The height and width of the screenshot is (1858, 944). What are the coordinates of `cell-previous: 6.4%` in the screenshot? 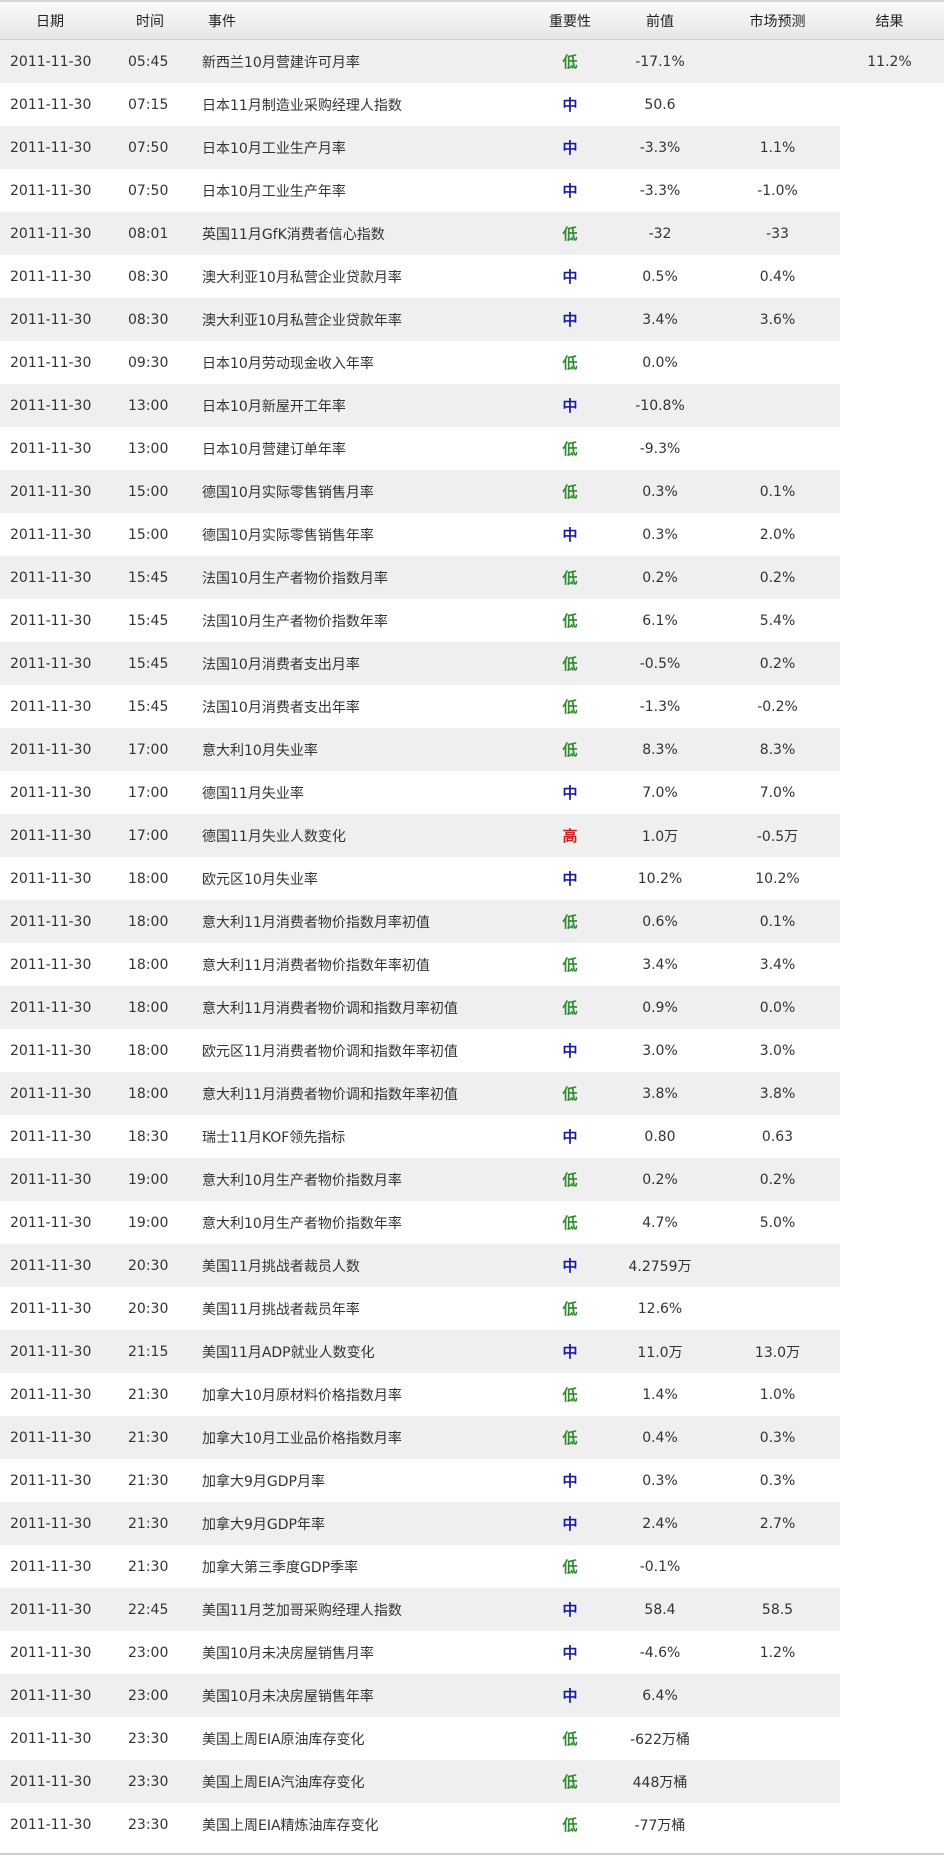 It's located at (660, 1695).